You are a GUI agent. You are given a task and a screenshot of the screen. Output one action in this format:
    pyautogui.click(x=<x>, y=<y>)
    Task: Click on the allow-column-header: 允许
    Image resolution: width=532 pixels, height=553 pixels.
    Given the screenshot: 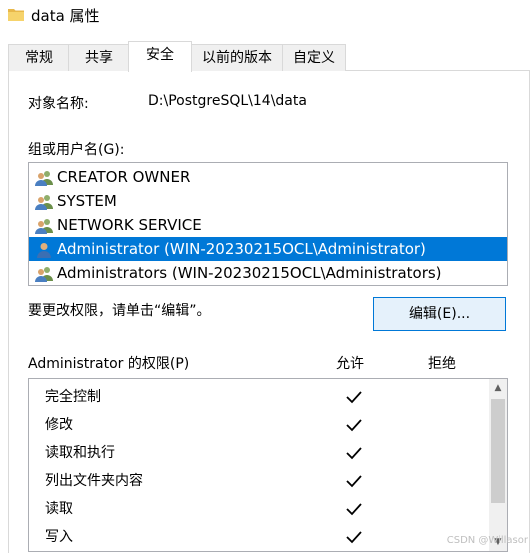 What is the action you would take?
    pyautogui.click(x=350, y=364)
    